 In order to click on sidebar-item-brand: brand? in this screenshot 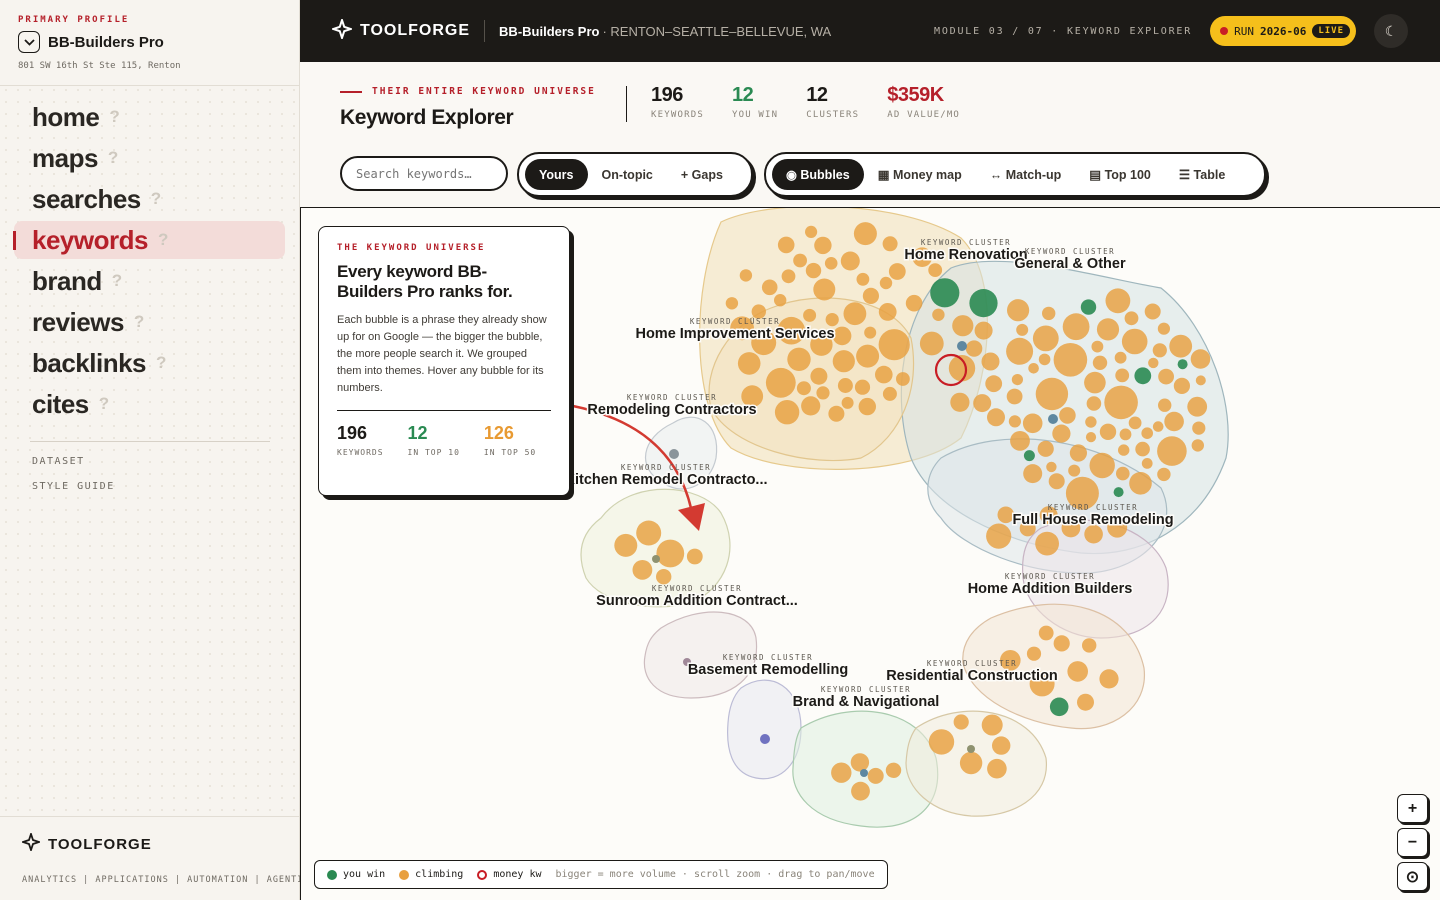, I will do `click(149, 281)`.